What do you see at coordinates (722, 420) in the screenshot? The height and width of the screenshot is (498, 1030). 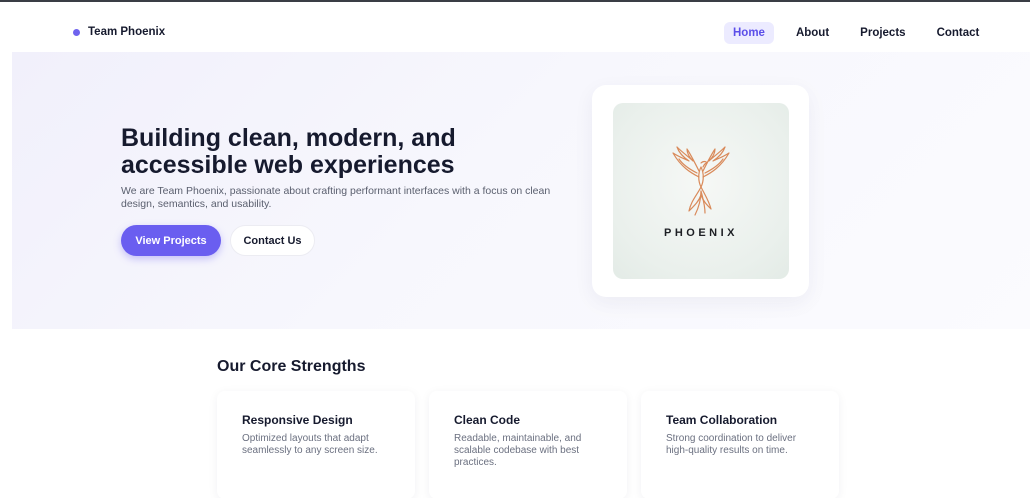 I see `card-title: Team Collaboration` at bounding box center [722, 420].